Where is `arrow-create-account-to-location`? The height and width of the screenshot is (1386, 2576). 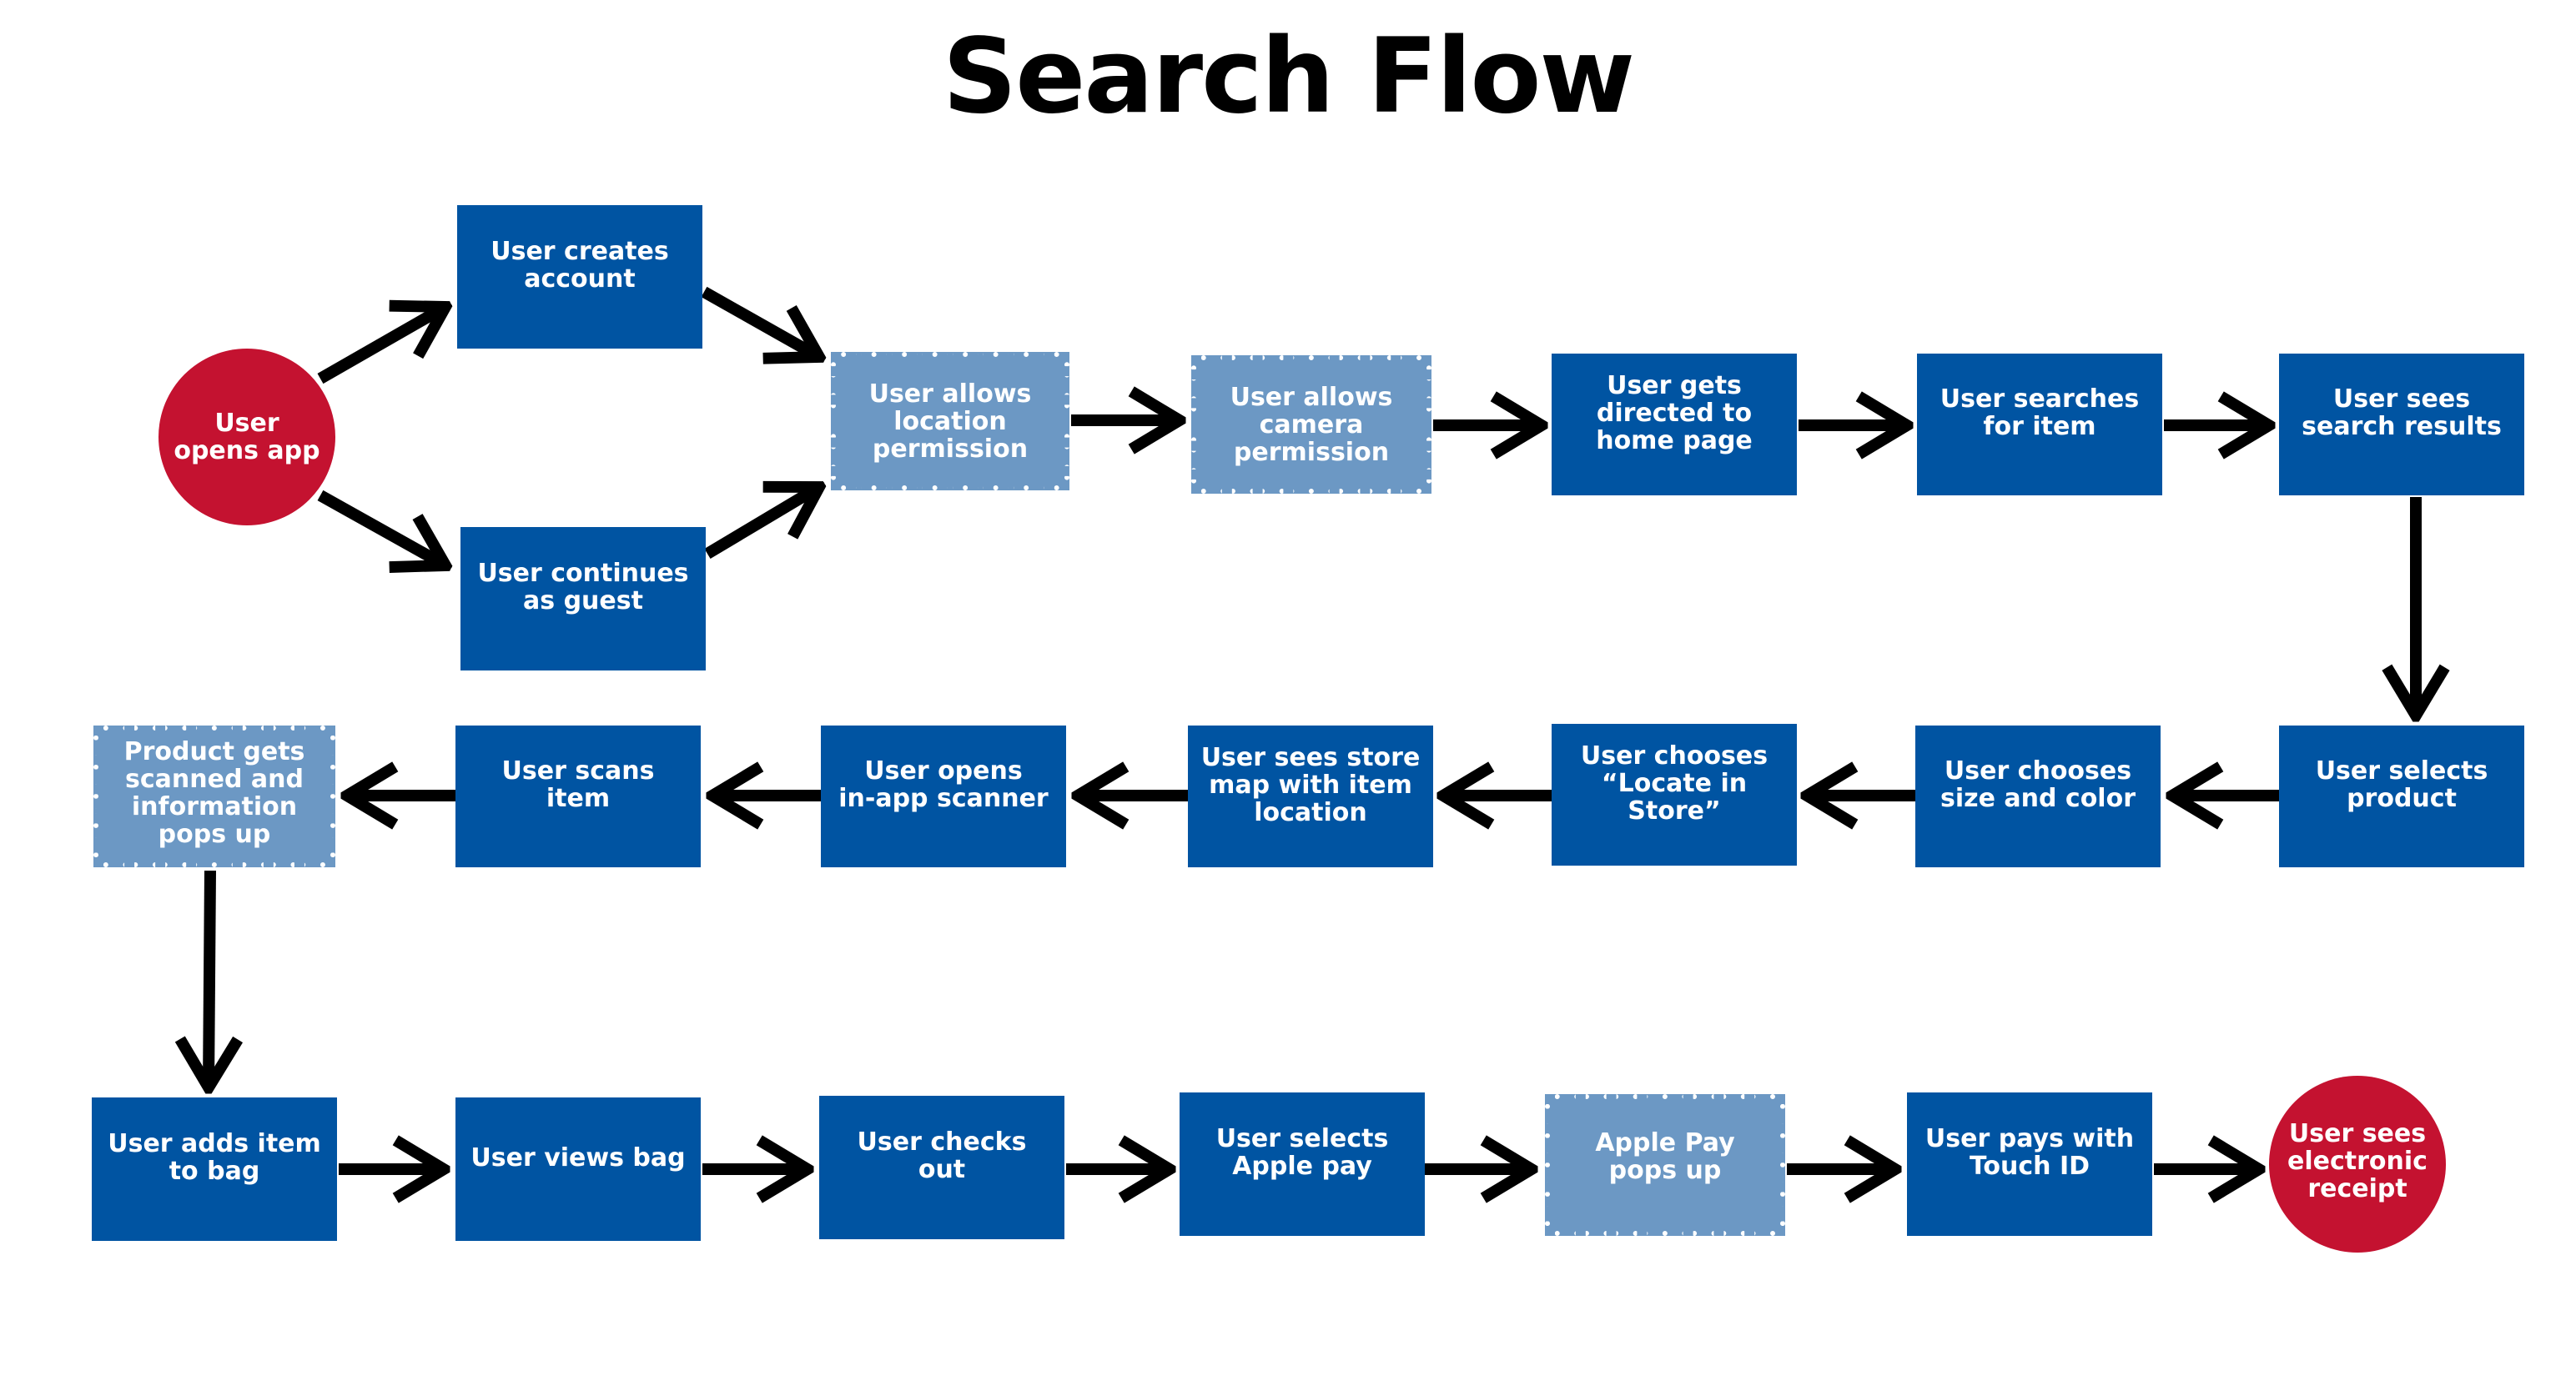
arrow-create-account-to-location is located at coordinates (760, 321).